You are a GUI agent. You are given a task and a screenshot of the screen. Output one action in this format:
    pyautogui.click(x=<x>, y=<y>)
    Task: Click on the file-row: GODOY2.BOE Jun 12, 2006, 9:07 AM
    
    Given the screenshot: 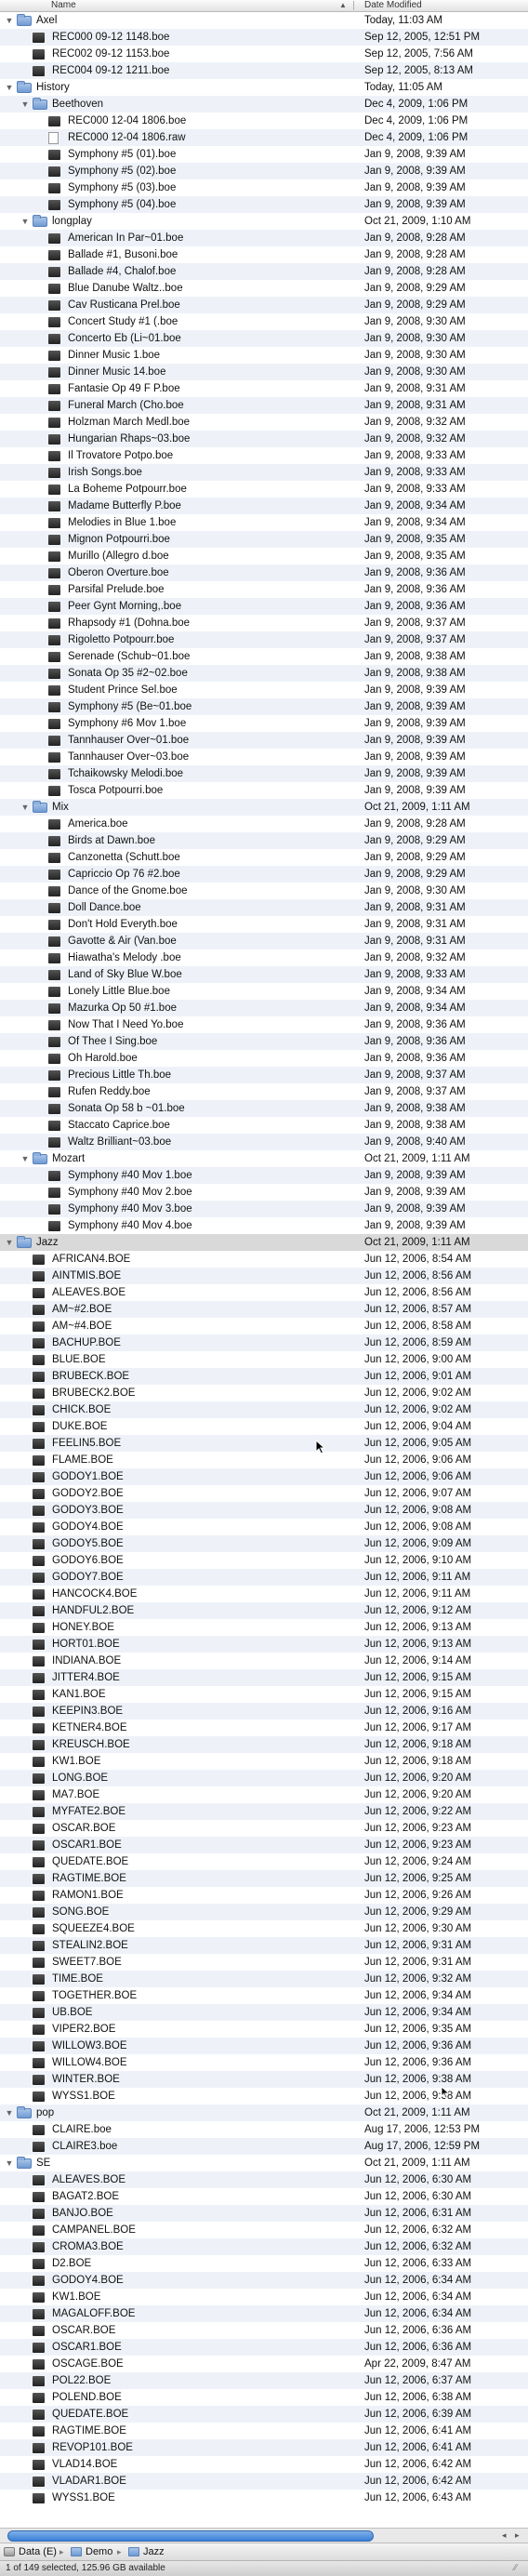 What is the action you would take?
    pyautogui.click(x=264, y=1493)
    